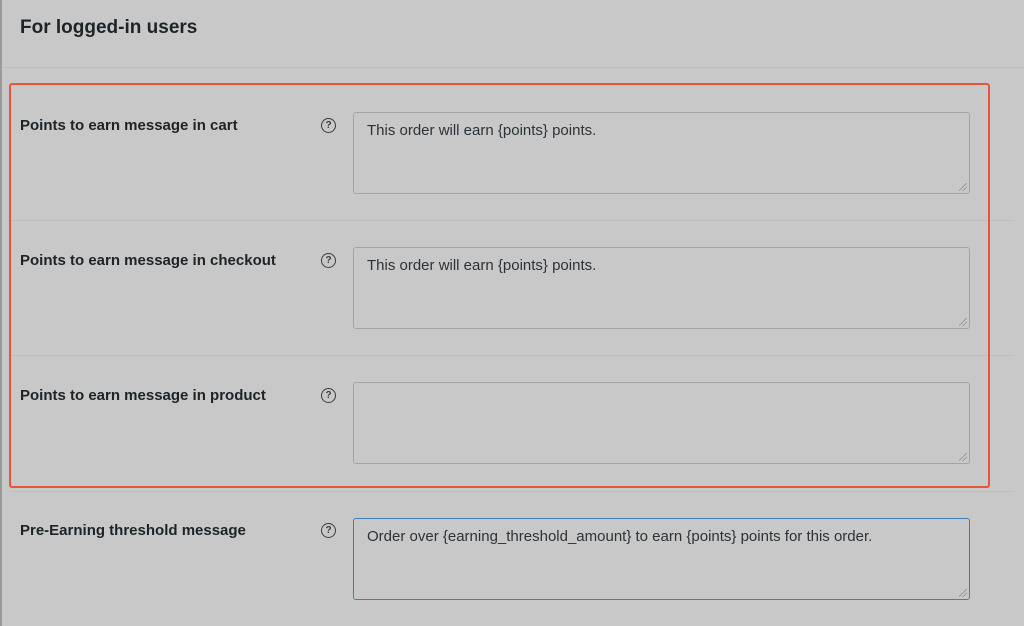 Image resolution: width=1024 pixels, height=626 pixels. What do you see at coordinates (513, 67) in the screenshot?
I see `section-divider` at bounding box center [513, 67].